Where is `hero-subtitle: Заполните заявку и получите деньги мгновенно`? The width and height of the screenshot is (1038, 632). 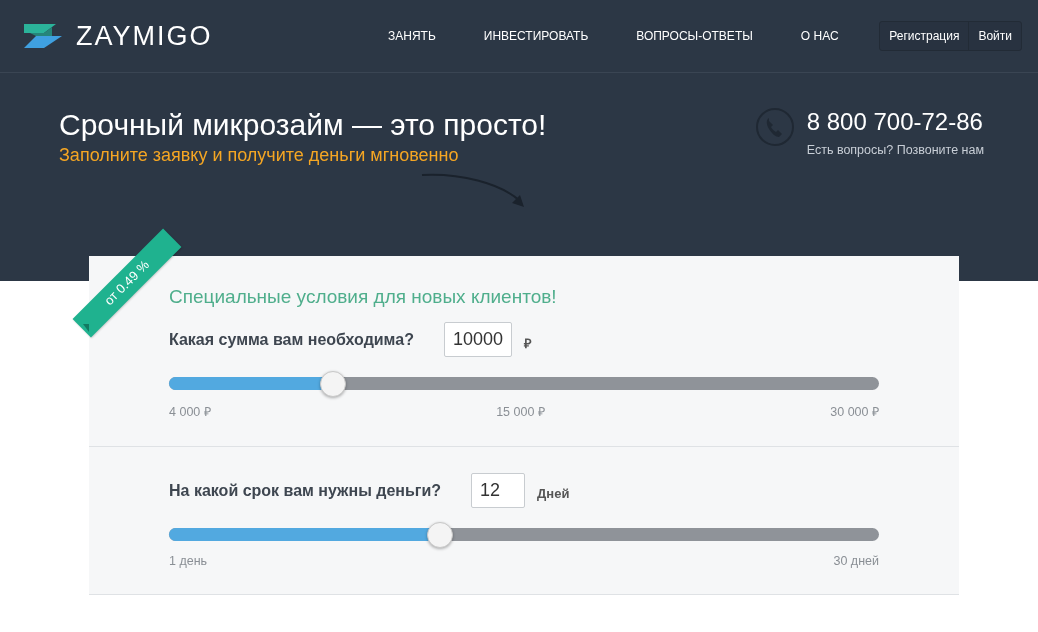 hero-subtitle: Заполните заявку и получите деньги мгновенно is located at coordinates (259, 155).